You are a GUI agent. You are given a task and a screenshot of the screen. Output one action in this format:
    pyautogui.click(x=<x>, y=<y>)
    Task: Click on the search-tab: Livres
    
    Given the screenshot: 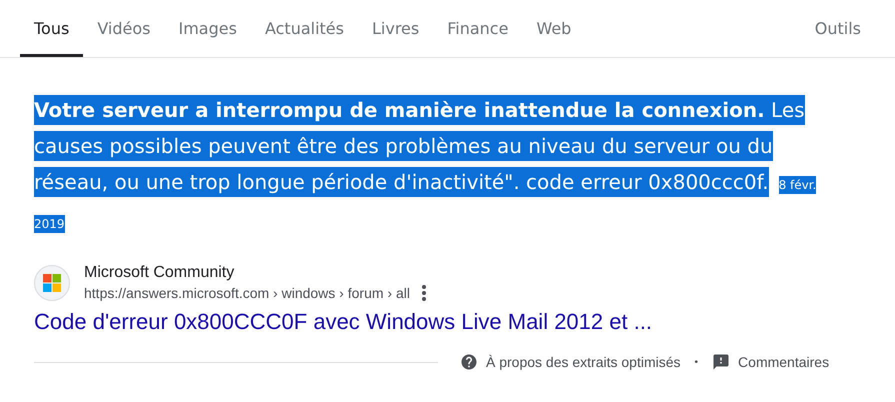 What is the action you would take?
    pyautogui.click(x=396, y=28)
    